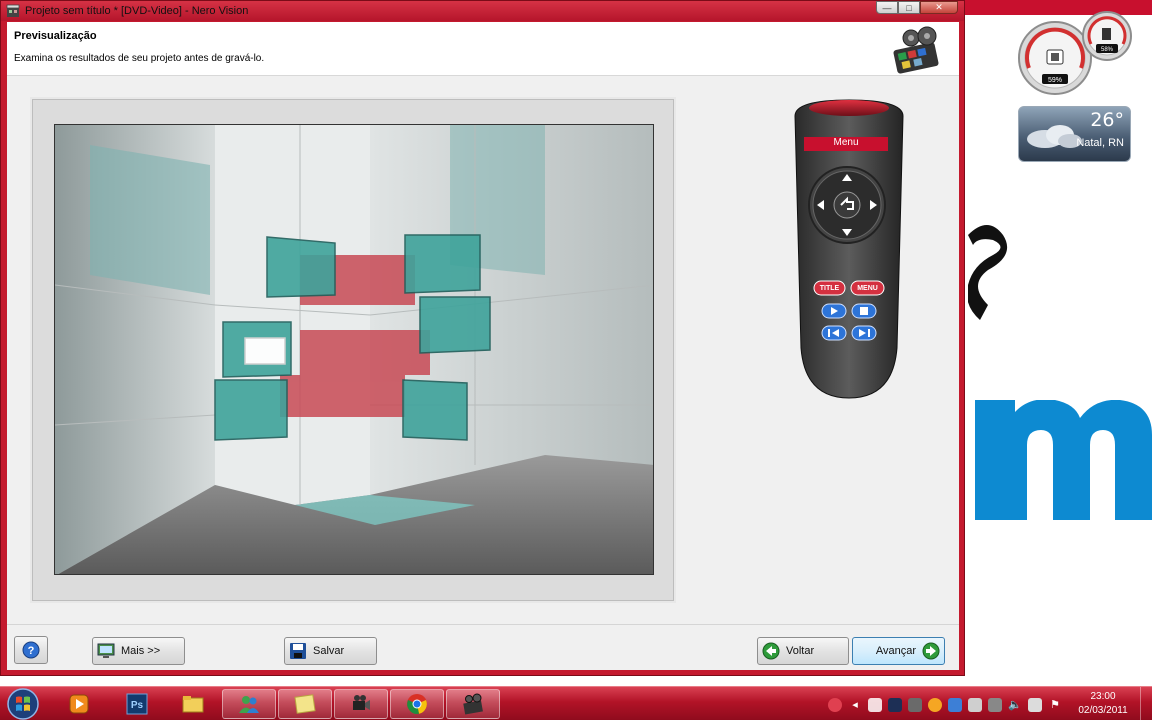  I want to click on tray-chat-icon, so click(915, 705).